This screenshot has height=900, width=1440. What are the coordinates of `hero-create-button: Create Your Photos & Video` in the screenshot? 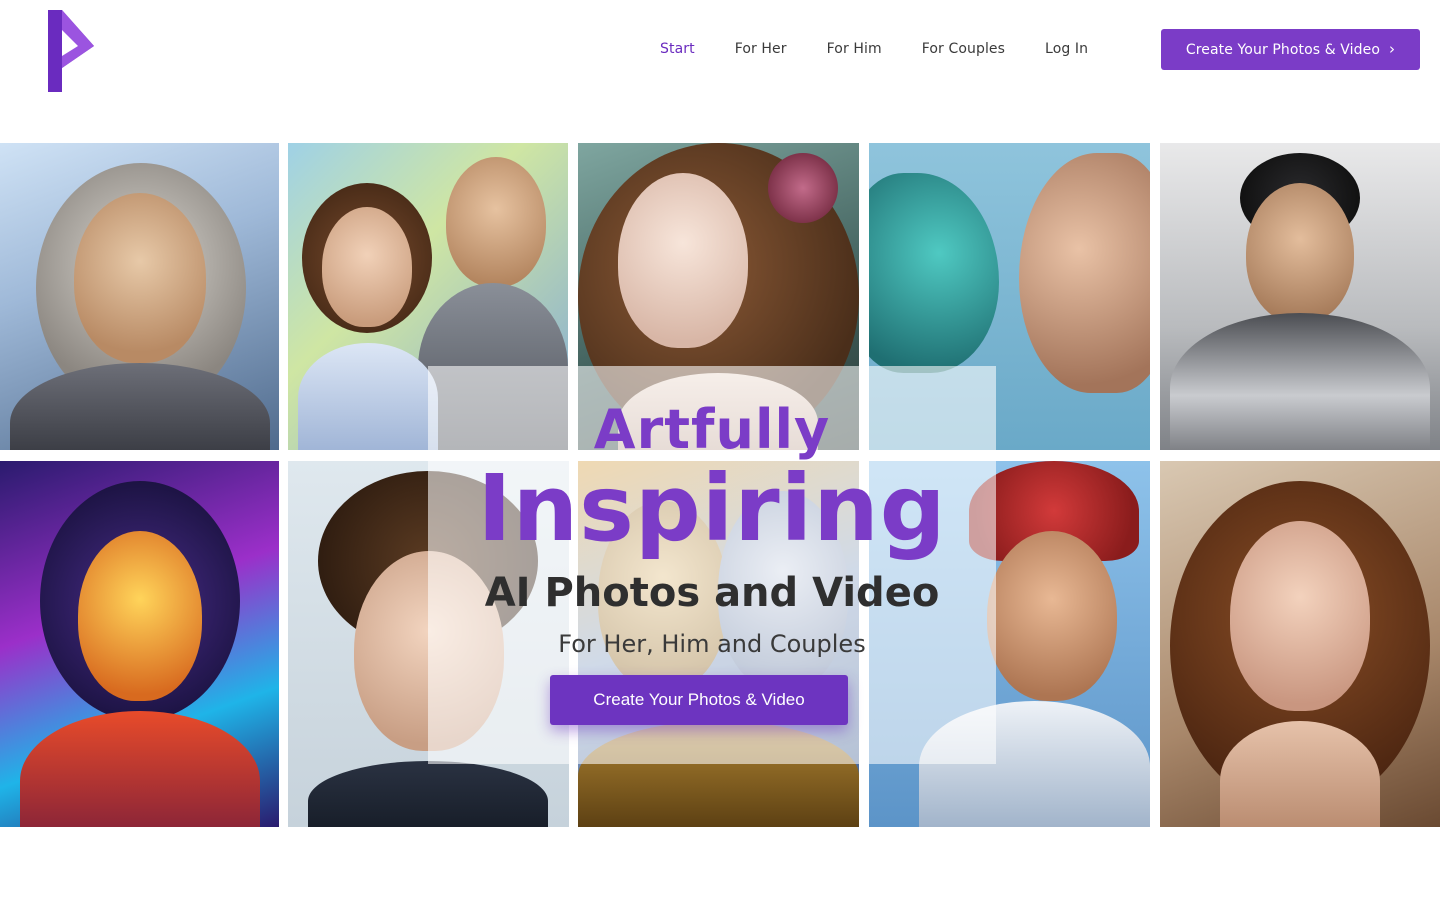 It's located at (699, 700).